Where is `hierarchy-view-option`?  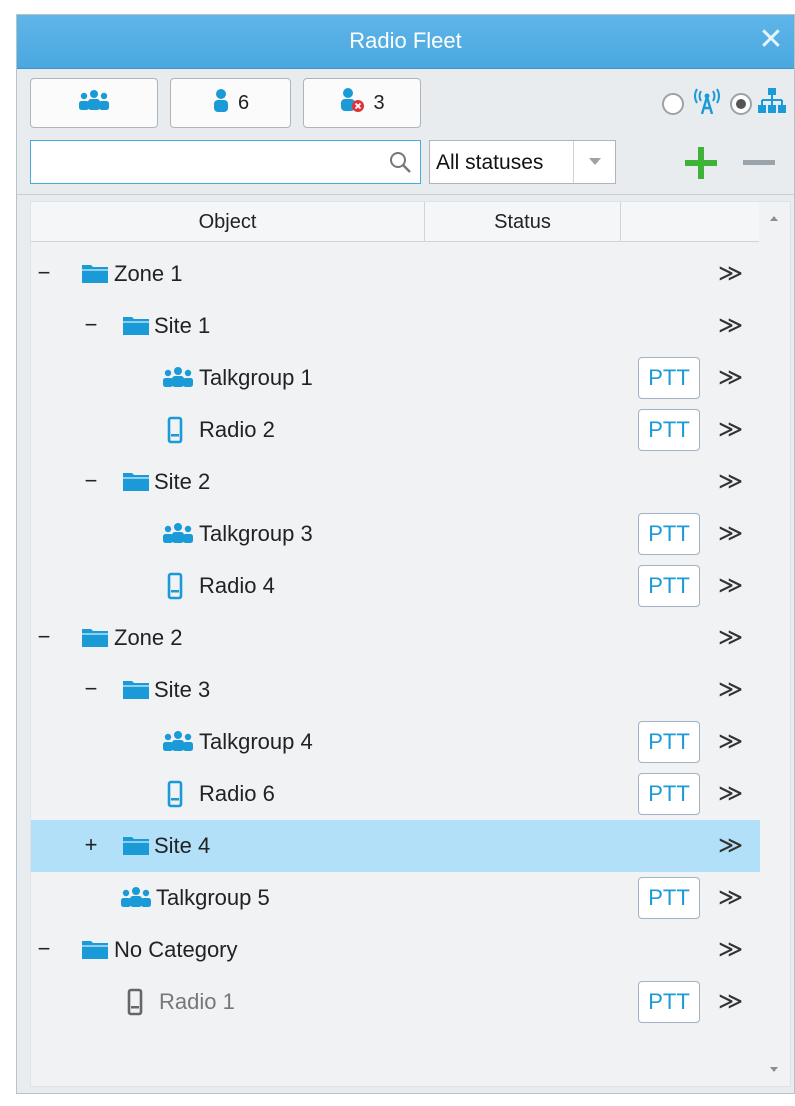
hierarchy-view-option is located at coordinates (741, 103).